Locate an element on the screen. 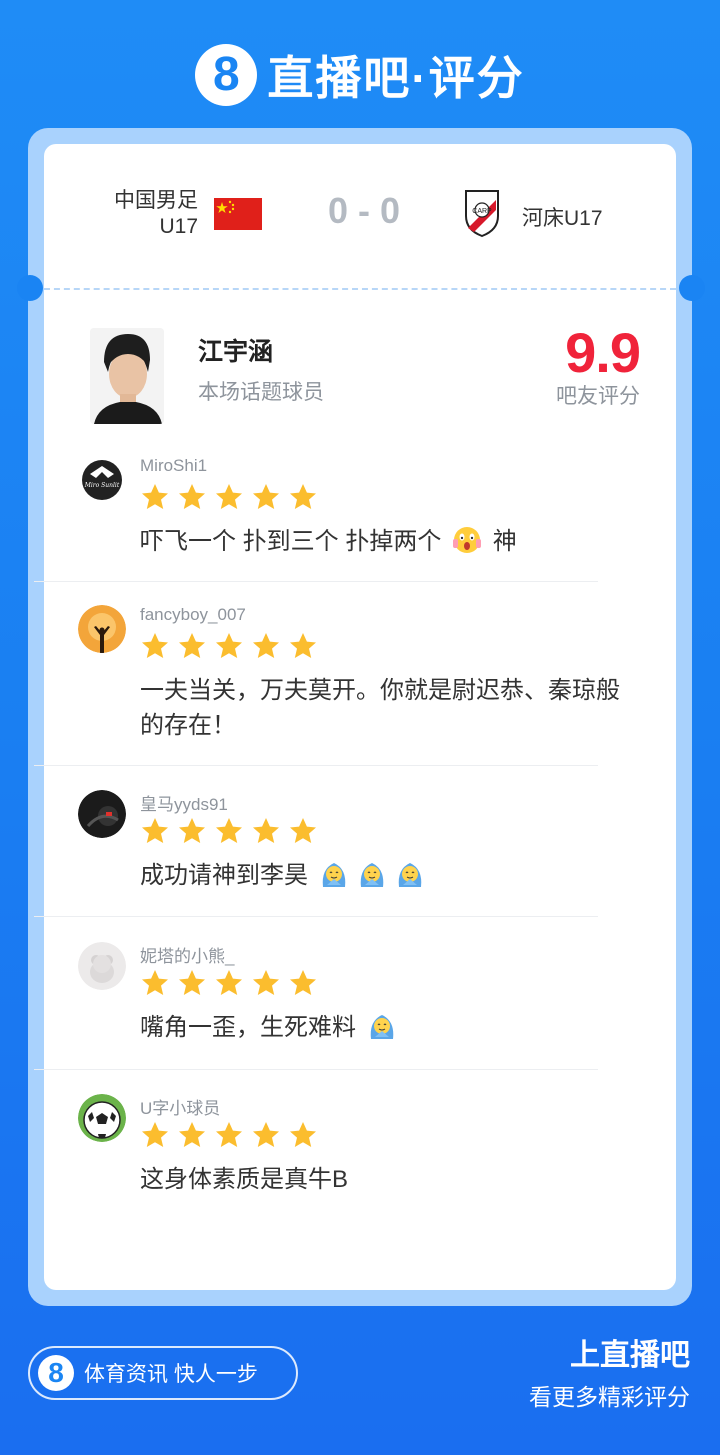 The height and width of the screenshot is (1455, 720). comment-item: U字小球员 这身体素质是真牛B is located at coordinates (360, 1149).